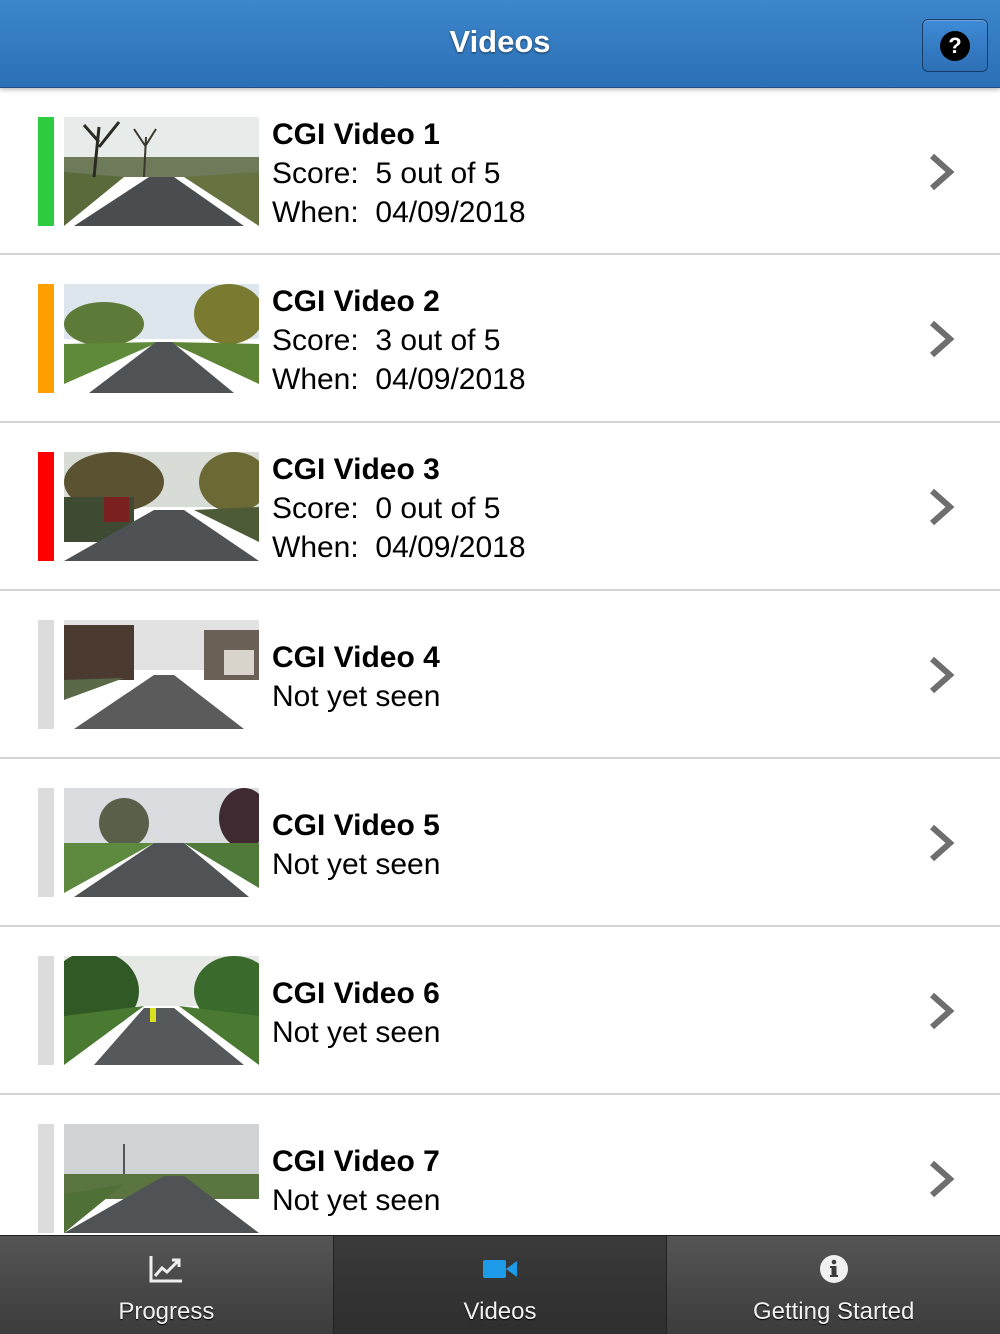 The width and height of the screenshot is (1000, 1334). I want to click on info-circle-icon, so click(833, 1269).